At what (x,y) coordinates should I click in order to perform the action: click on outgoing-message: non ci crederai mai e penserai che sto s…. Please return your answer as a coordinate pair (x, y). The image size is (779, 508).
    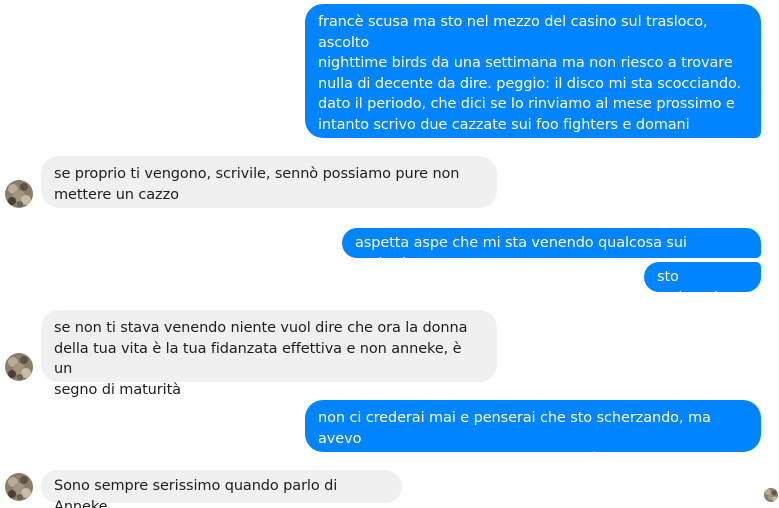
    Looking at the image, I should click on (533, 433).